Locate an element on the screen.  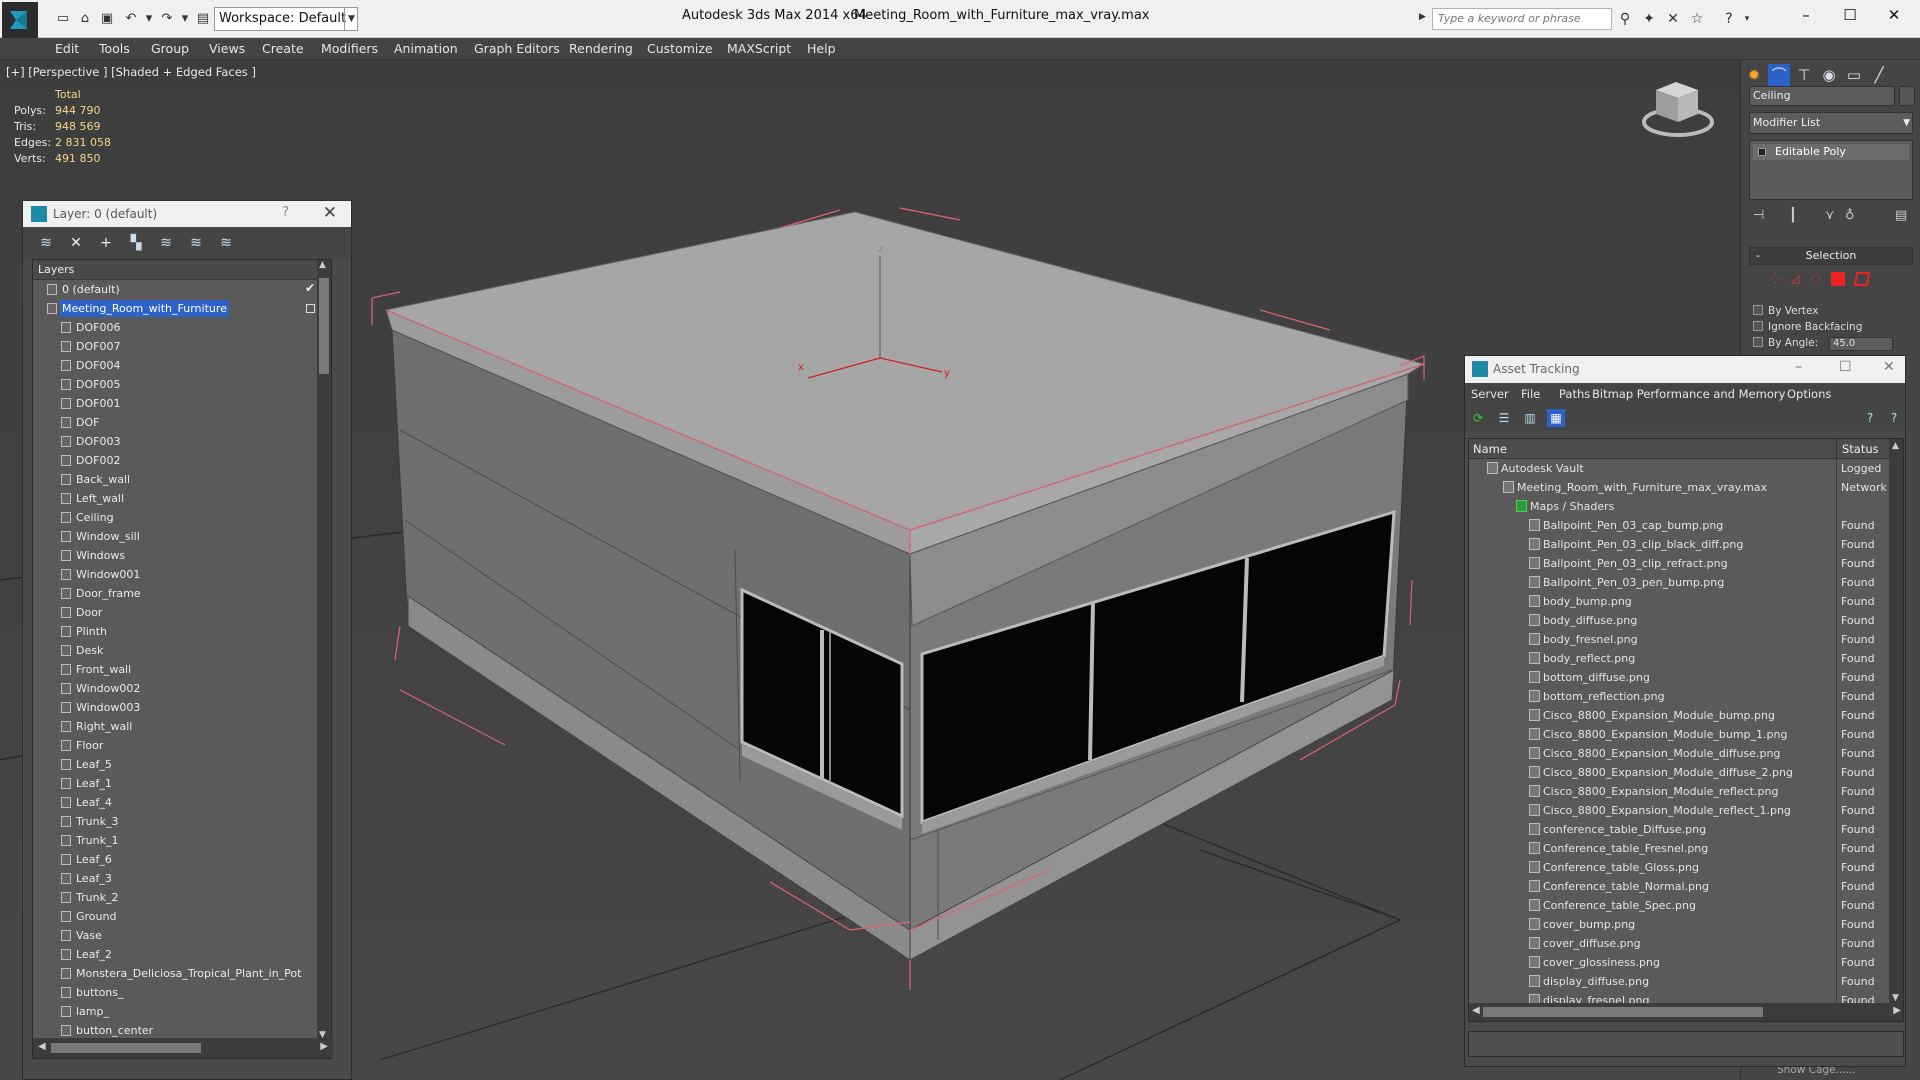
redo-icon: ↷ is located at coordinates (167, 19).